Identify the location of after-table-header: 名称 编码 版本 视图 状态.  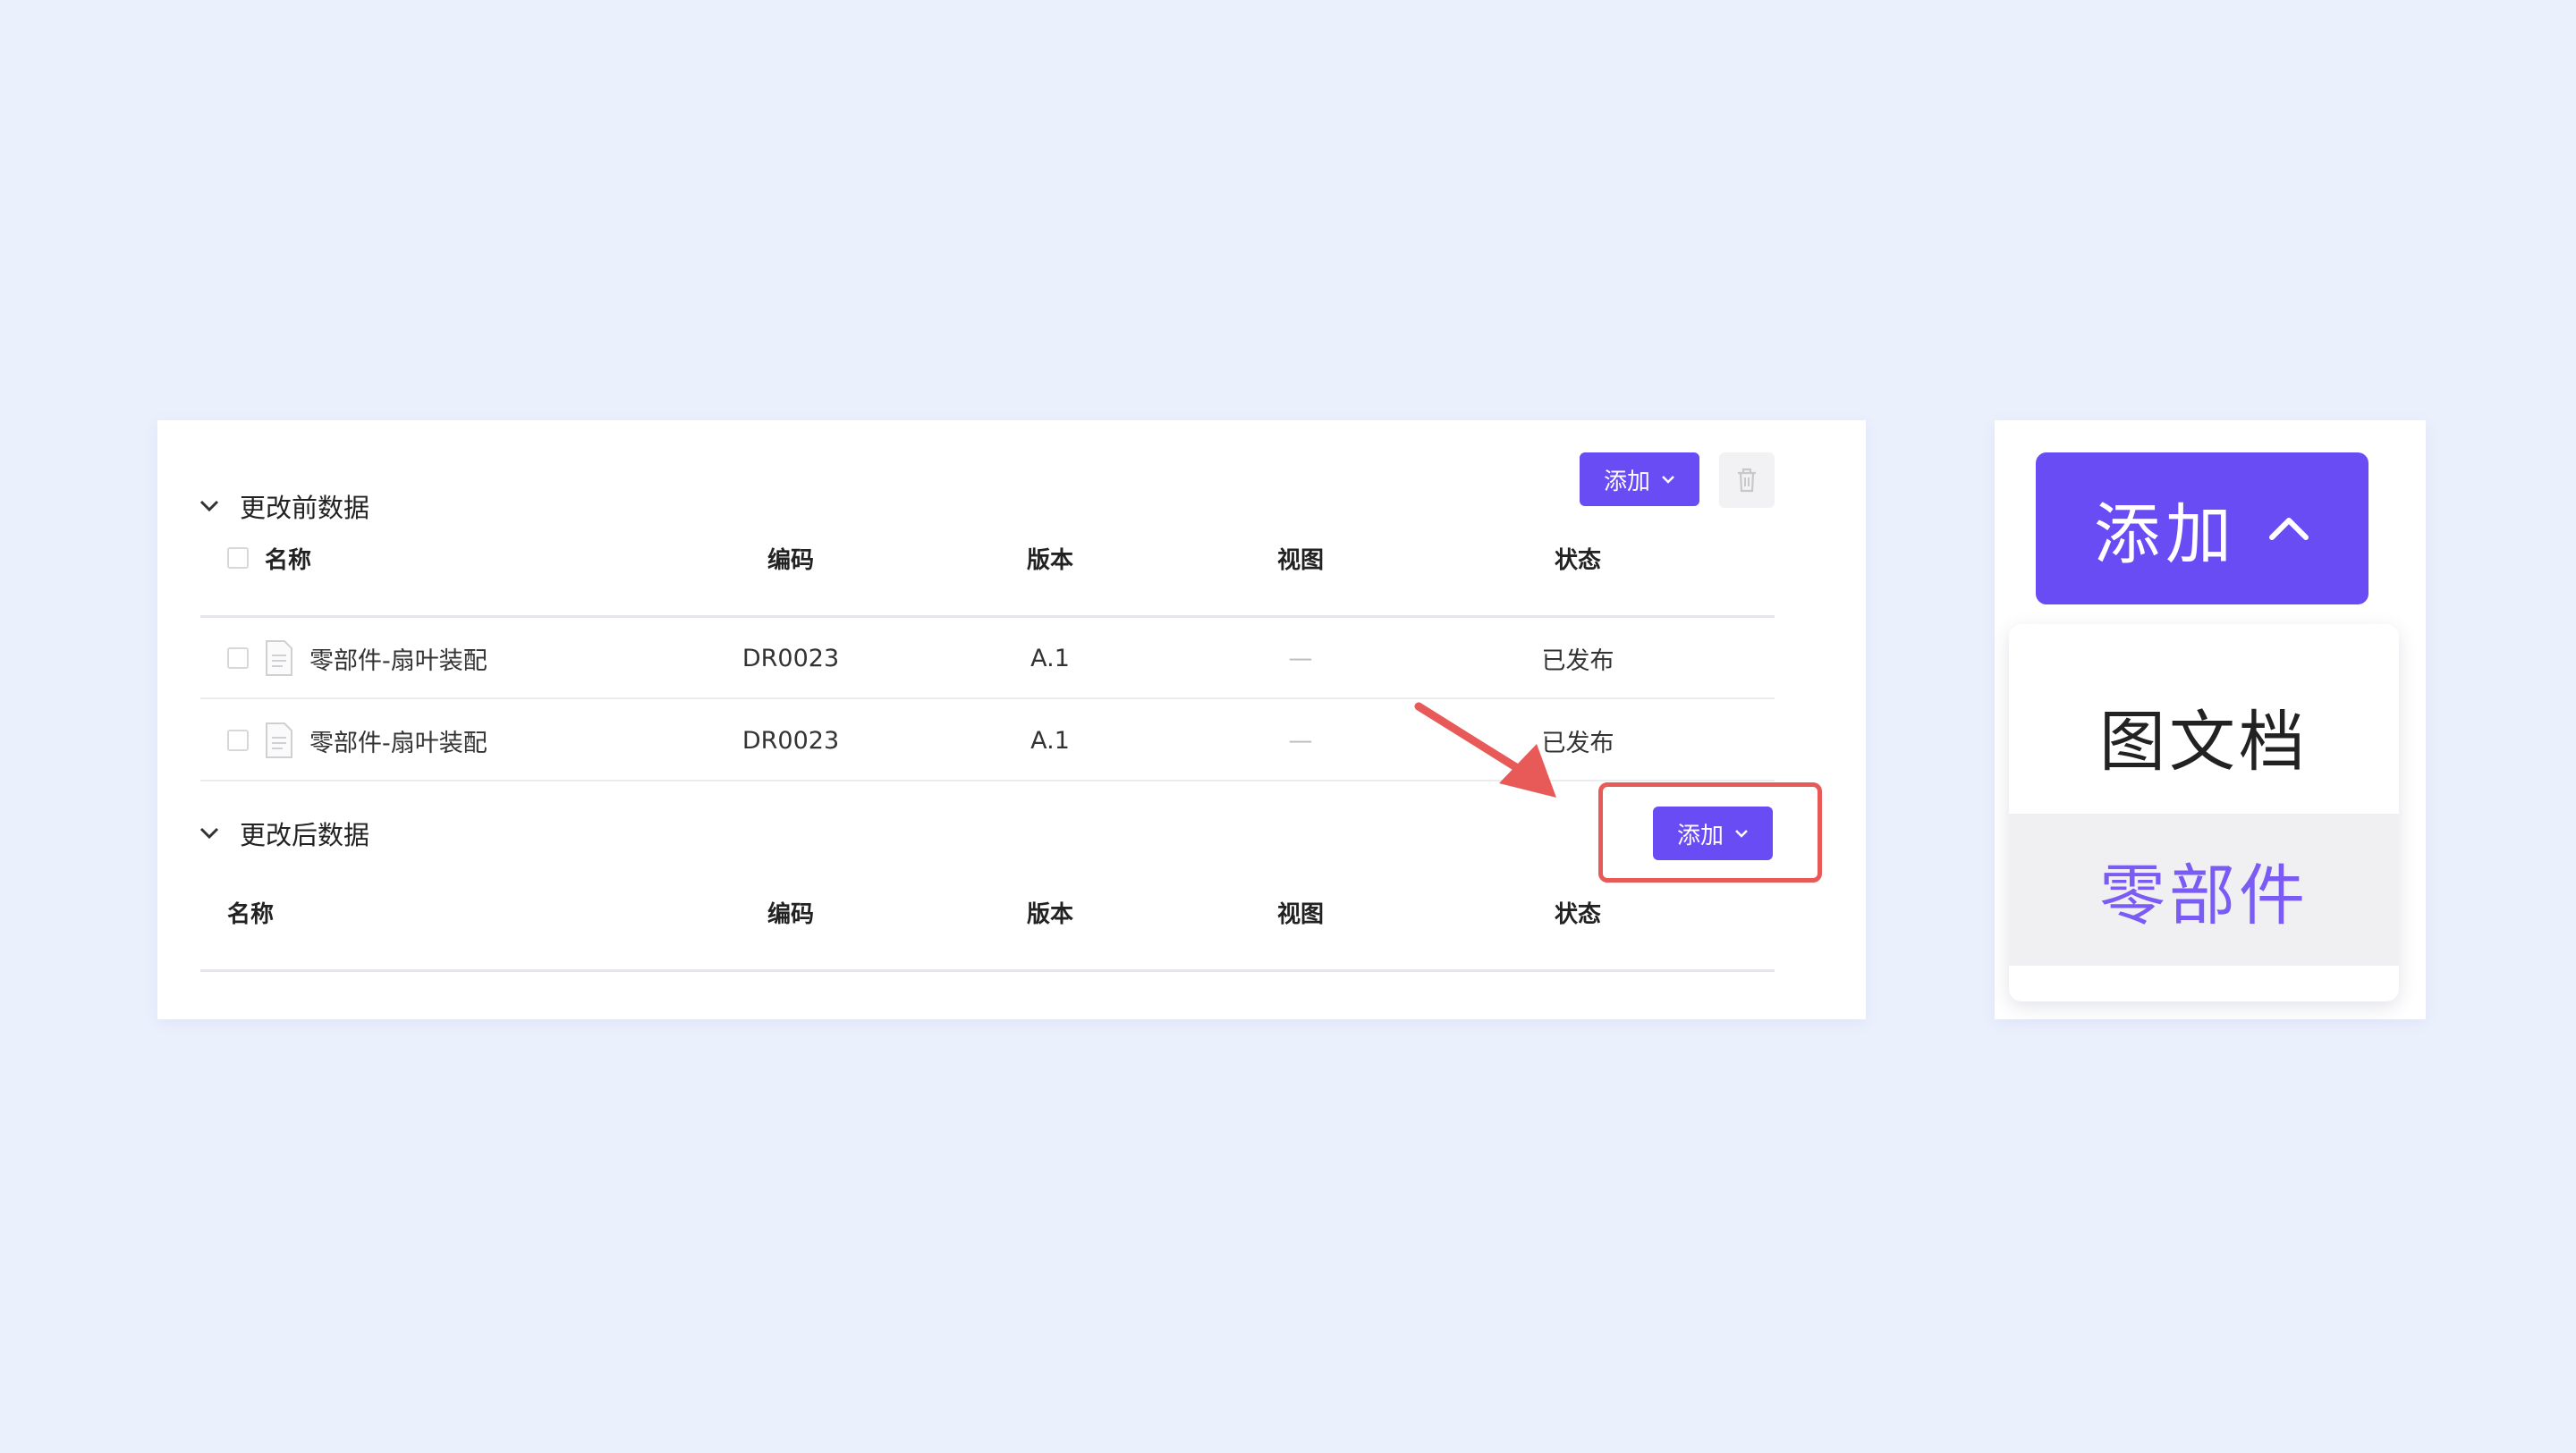
(987, 912).